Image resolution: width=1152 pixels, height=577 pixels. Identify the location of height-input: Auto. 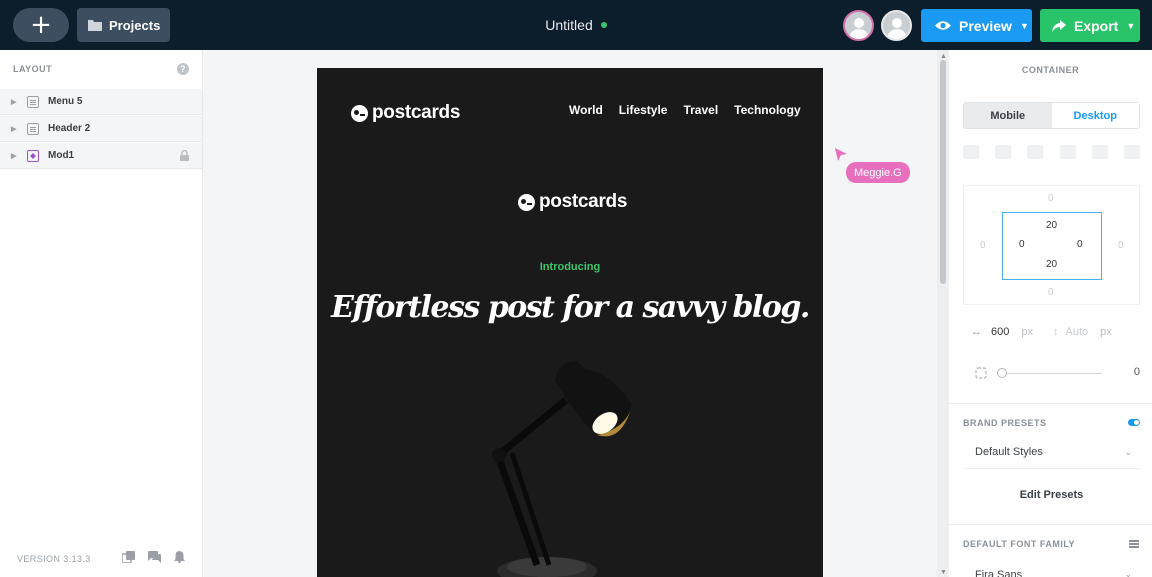
(1076, 332).